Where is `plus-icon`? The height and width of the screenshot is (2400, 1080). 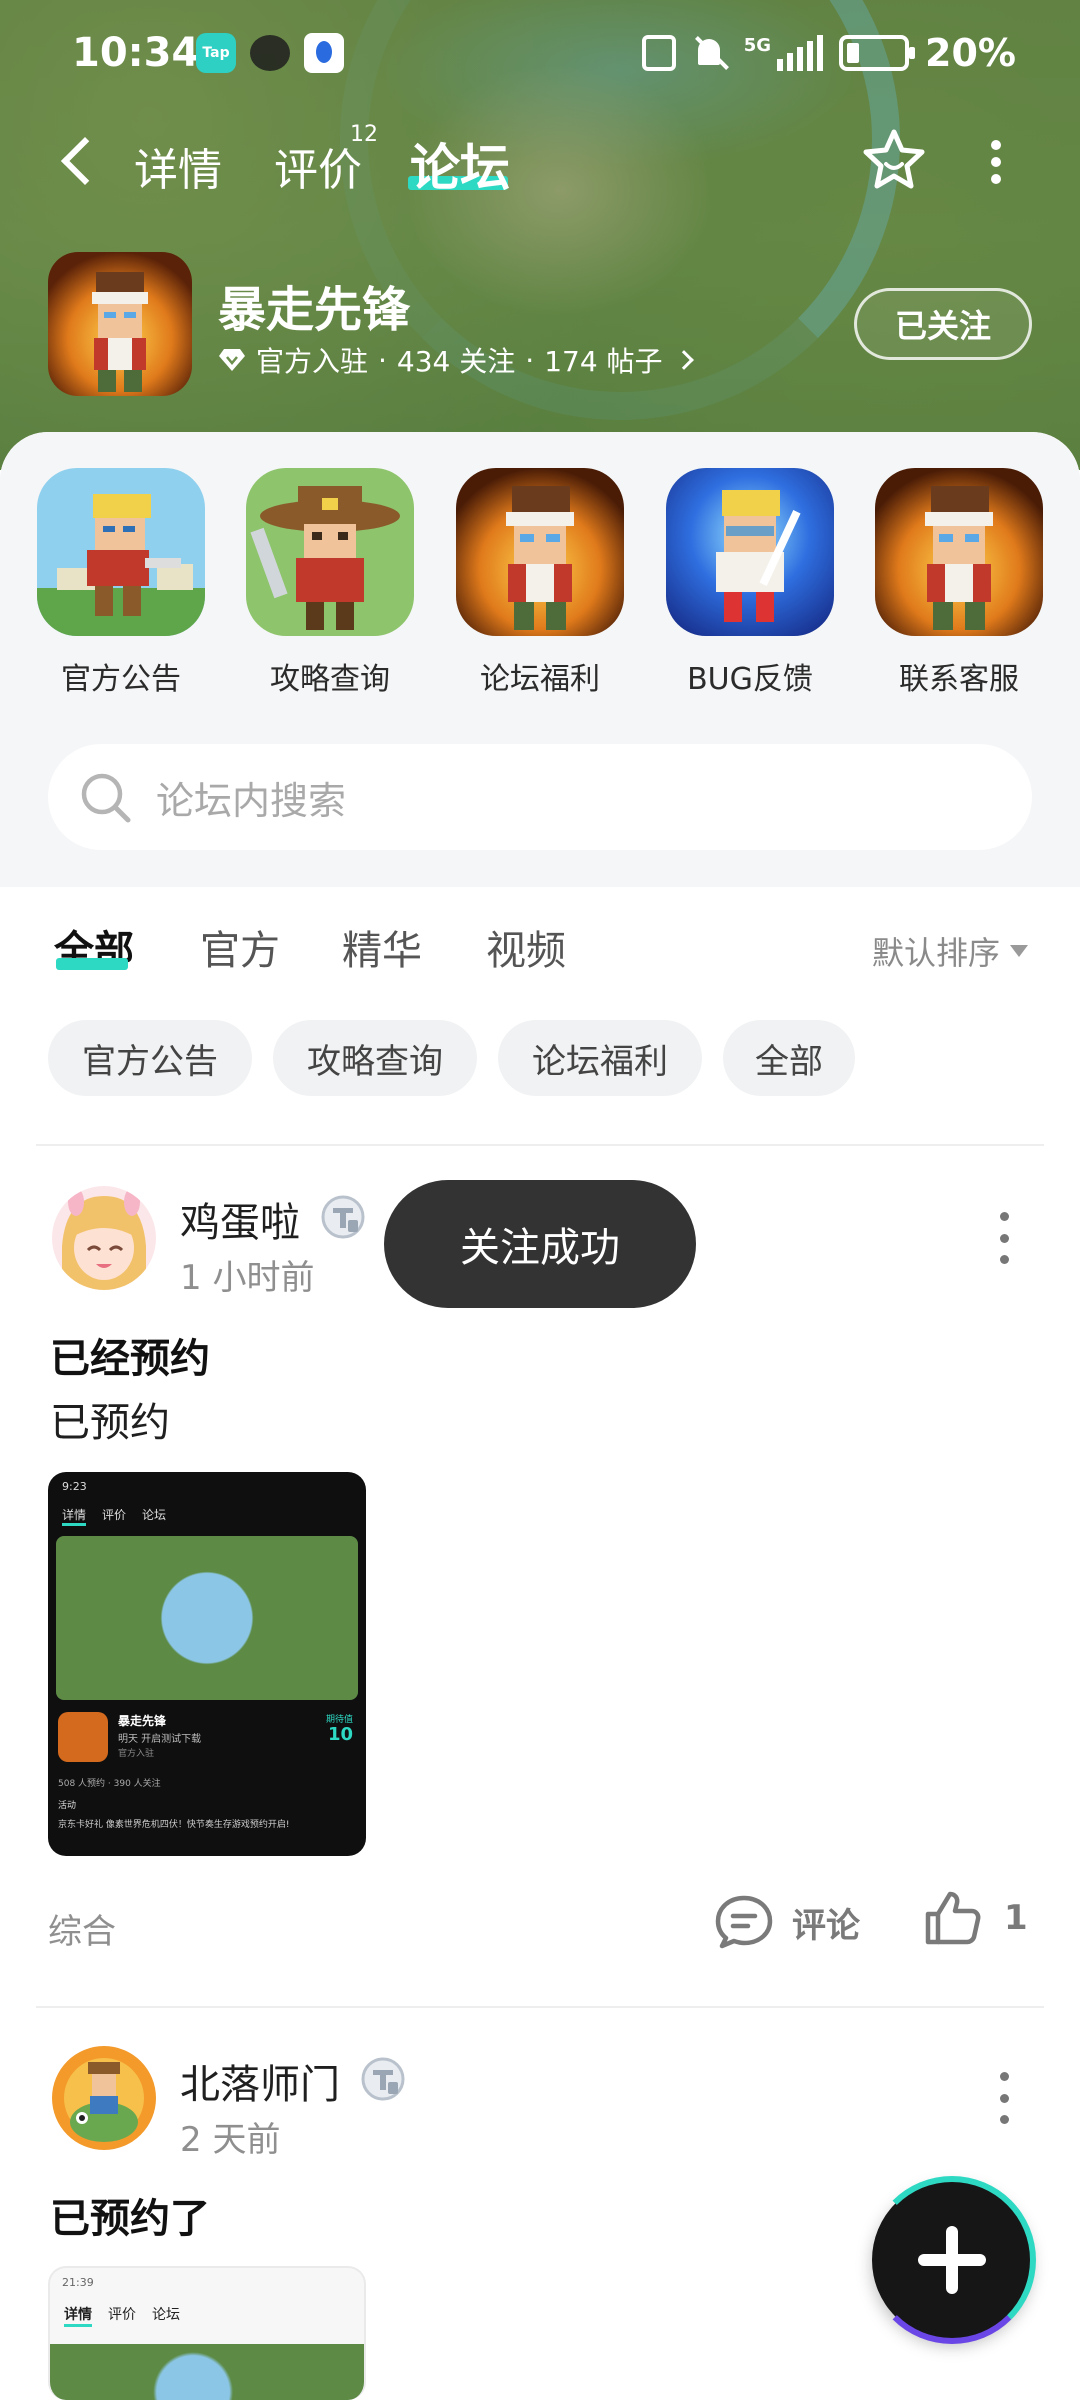
plus-icon is located at coordinates (952, 2260).